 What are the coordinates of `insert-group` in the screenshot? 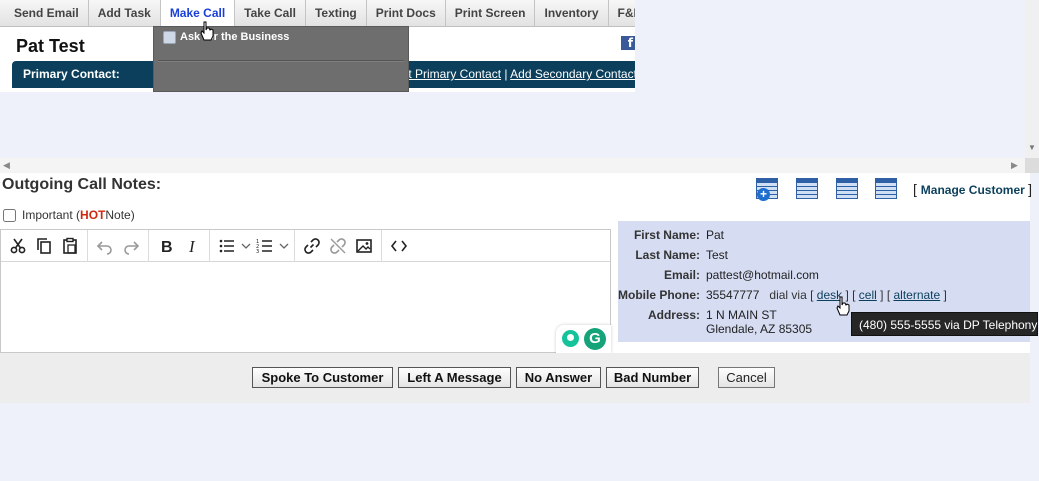 It's located at (338, 245).